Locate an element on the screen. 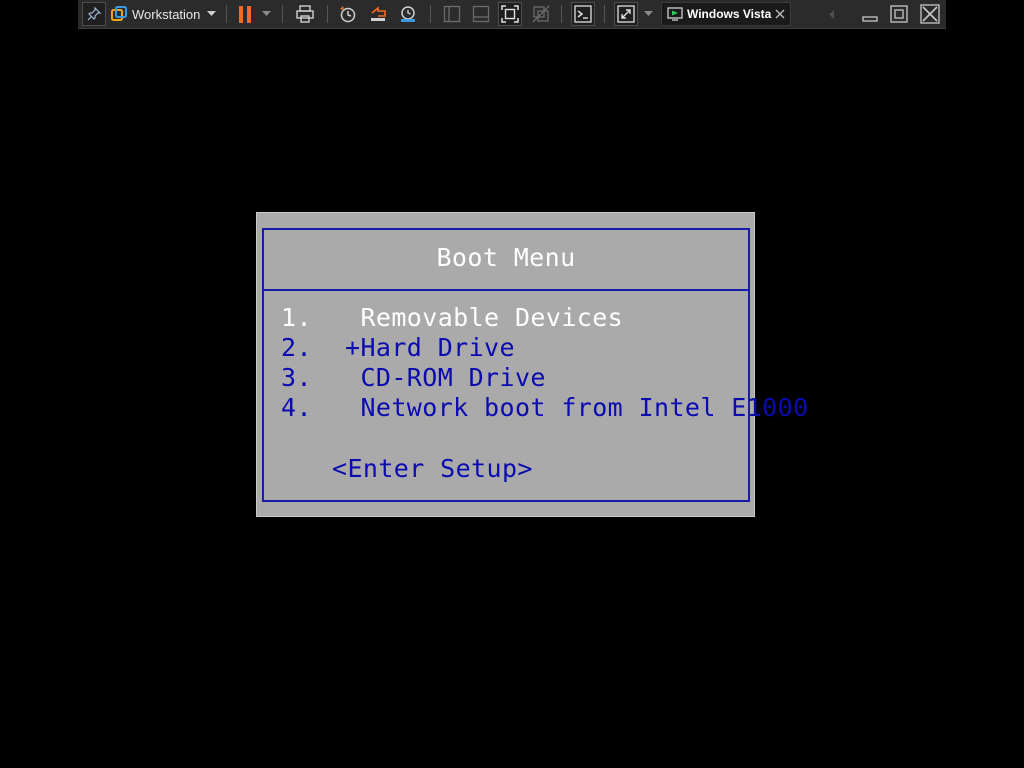 This screenshot has height=768, width=1024. workstation-menu-label: Workstation is located at coordinates (166, 14).